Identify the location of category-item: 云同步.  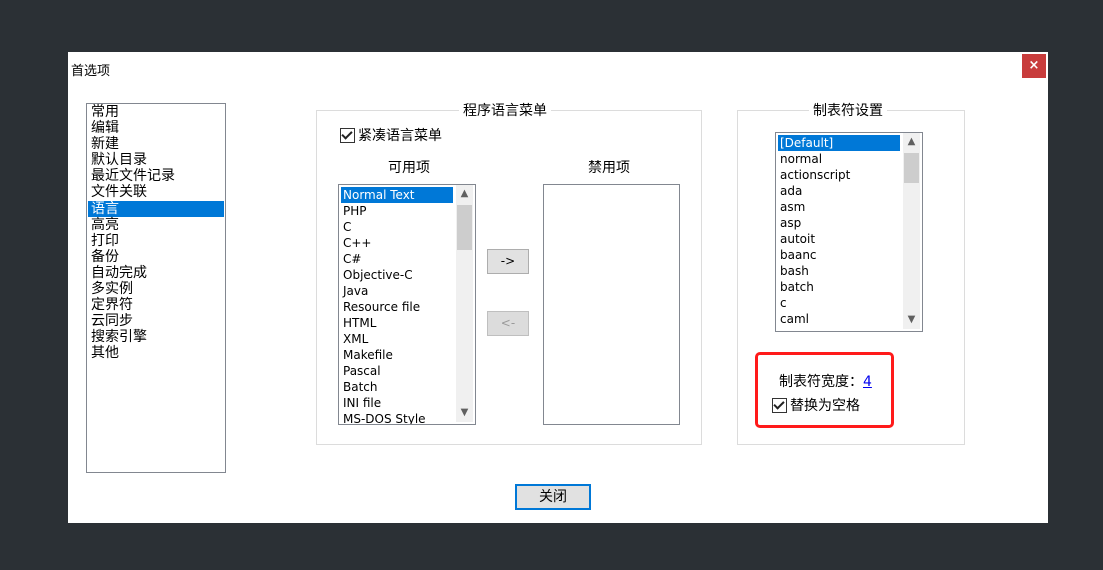
(156, 321).